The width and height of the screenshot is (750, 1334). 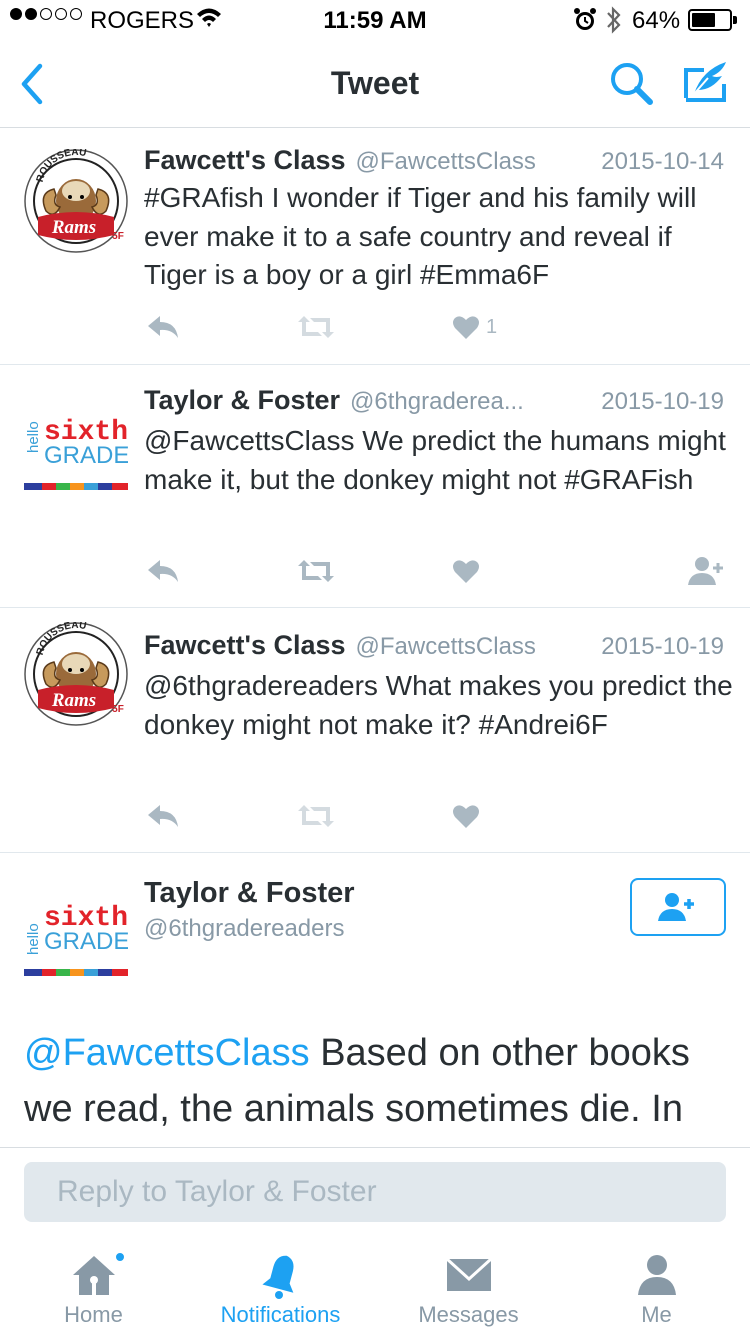 I want to click on tab-label: Me, so click(x=656, y=1314).